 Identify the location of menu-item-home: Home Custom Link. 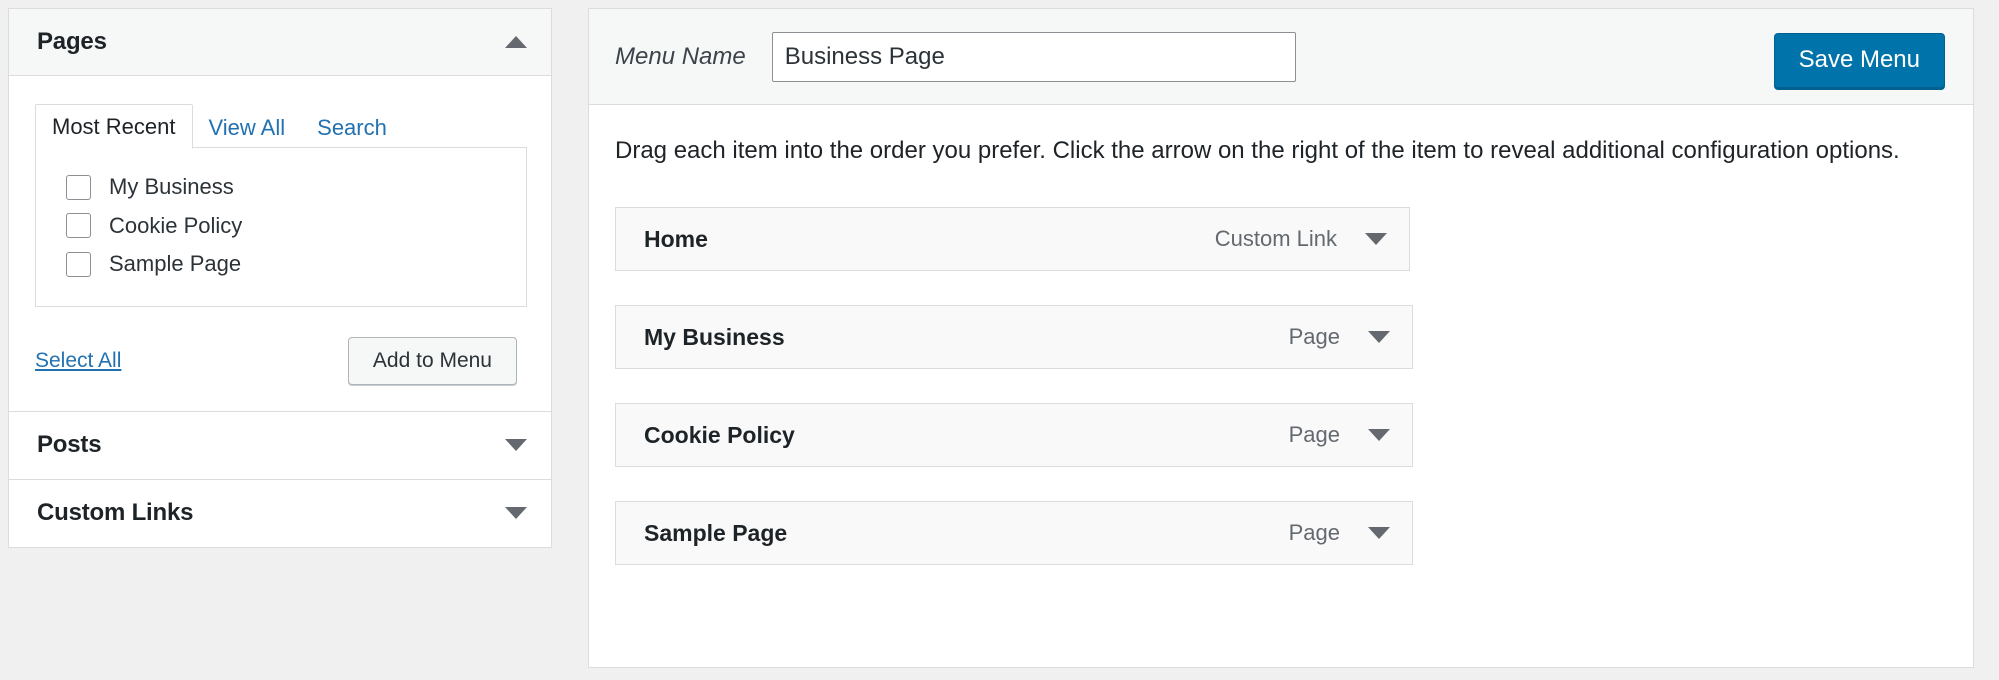
(1012, 239).